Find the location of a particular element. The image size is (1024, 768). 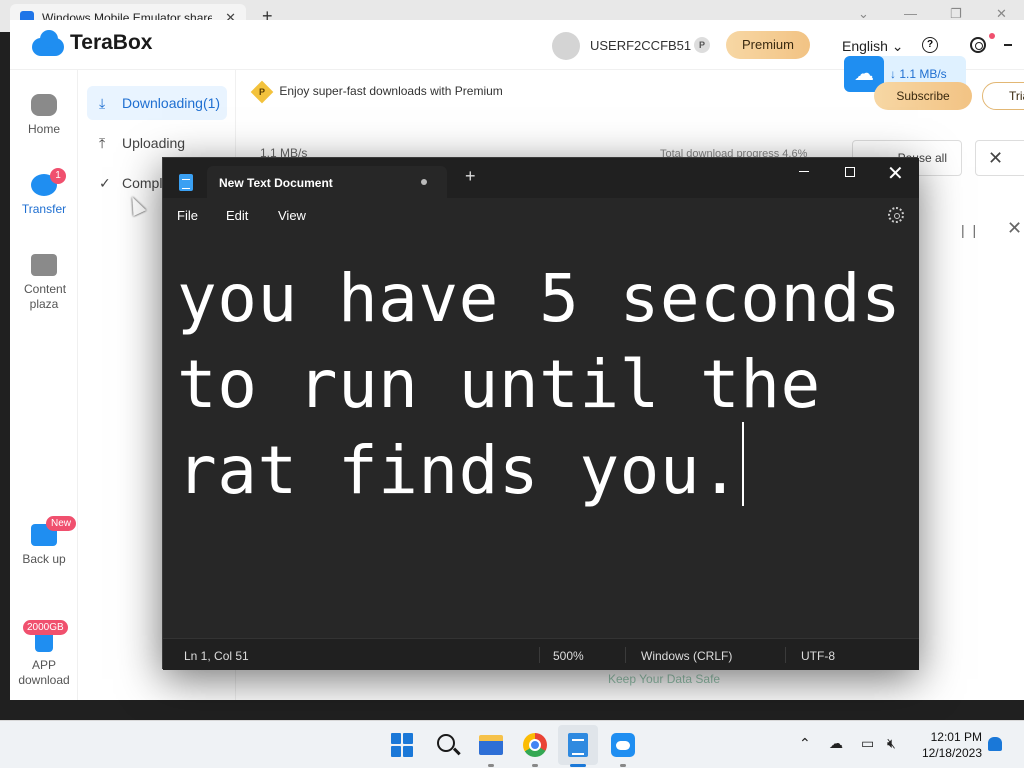

subnav-downloading: ⤓ Downloading(1) is located at coordinates (157, 103).